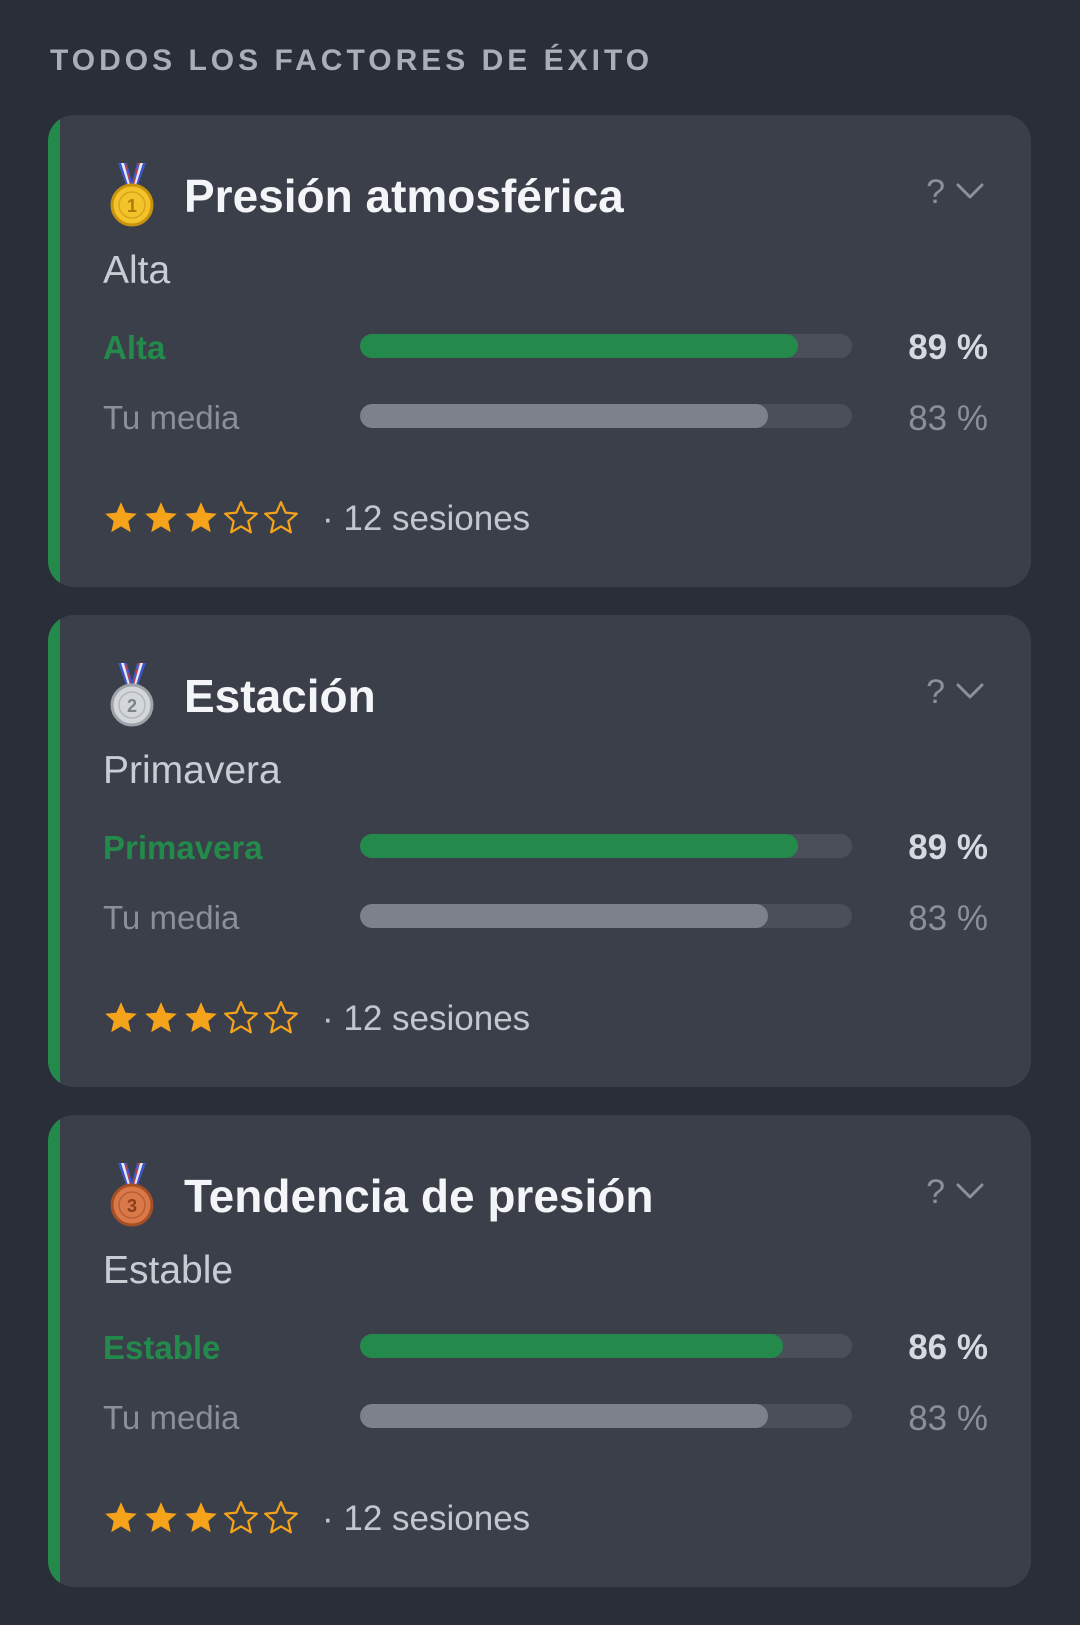 The width and height of the screenshot is (1080, 1625). I want to click on bronze-medal-icon: 3, so click(132, 1195).